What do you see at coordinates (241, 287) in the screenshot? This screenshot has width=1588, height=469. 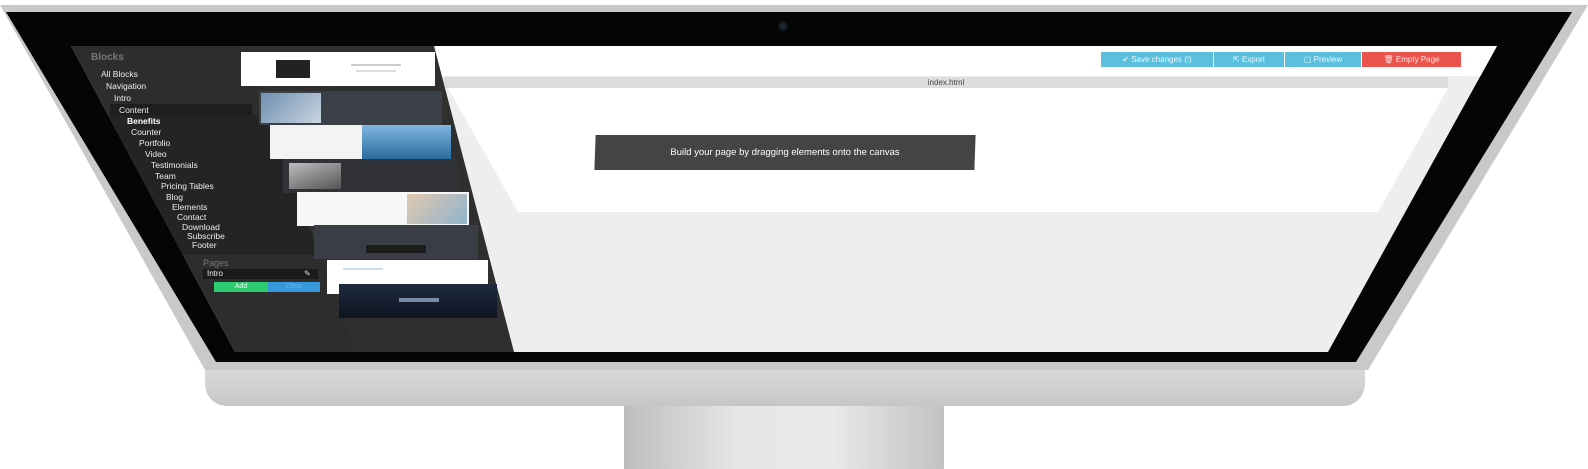 I see `add-page-button: Add` at bounding box center [241, 287].